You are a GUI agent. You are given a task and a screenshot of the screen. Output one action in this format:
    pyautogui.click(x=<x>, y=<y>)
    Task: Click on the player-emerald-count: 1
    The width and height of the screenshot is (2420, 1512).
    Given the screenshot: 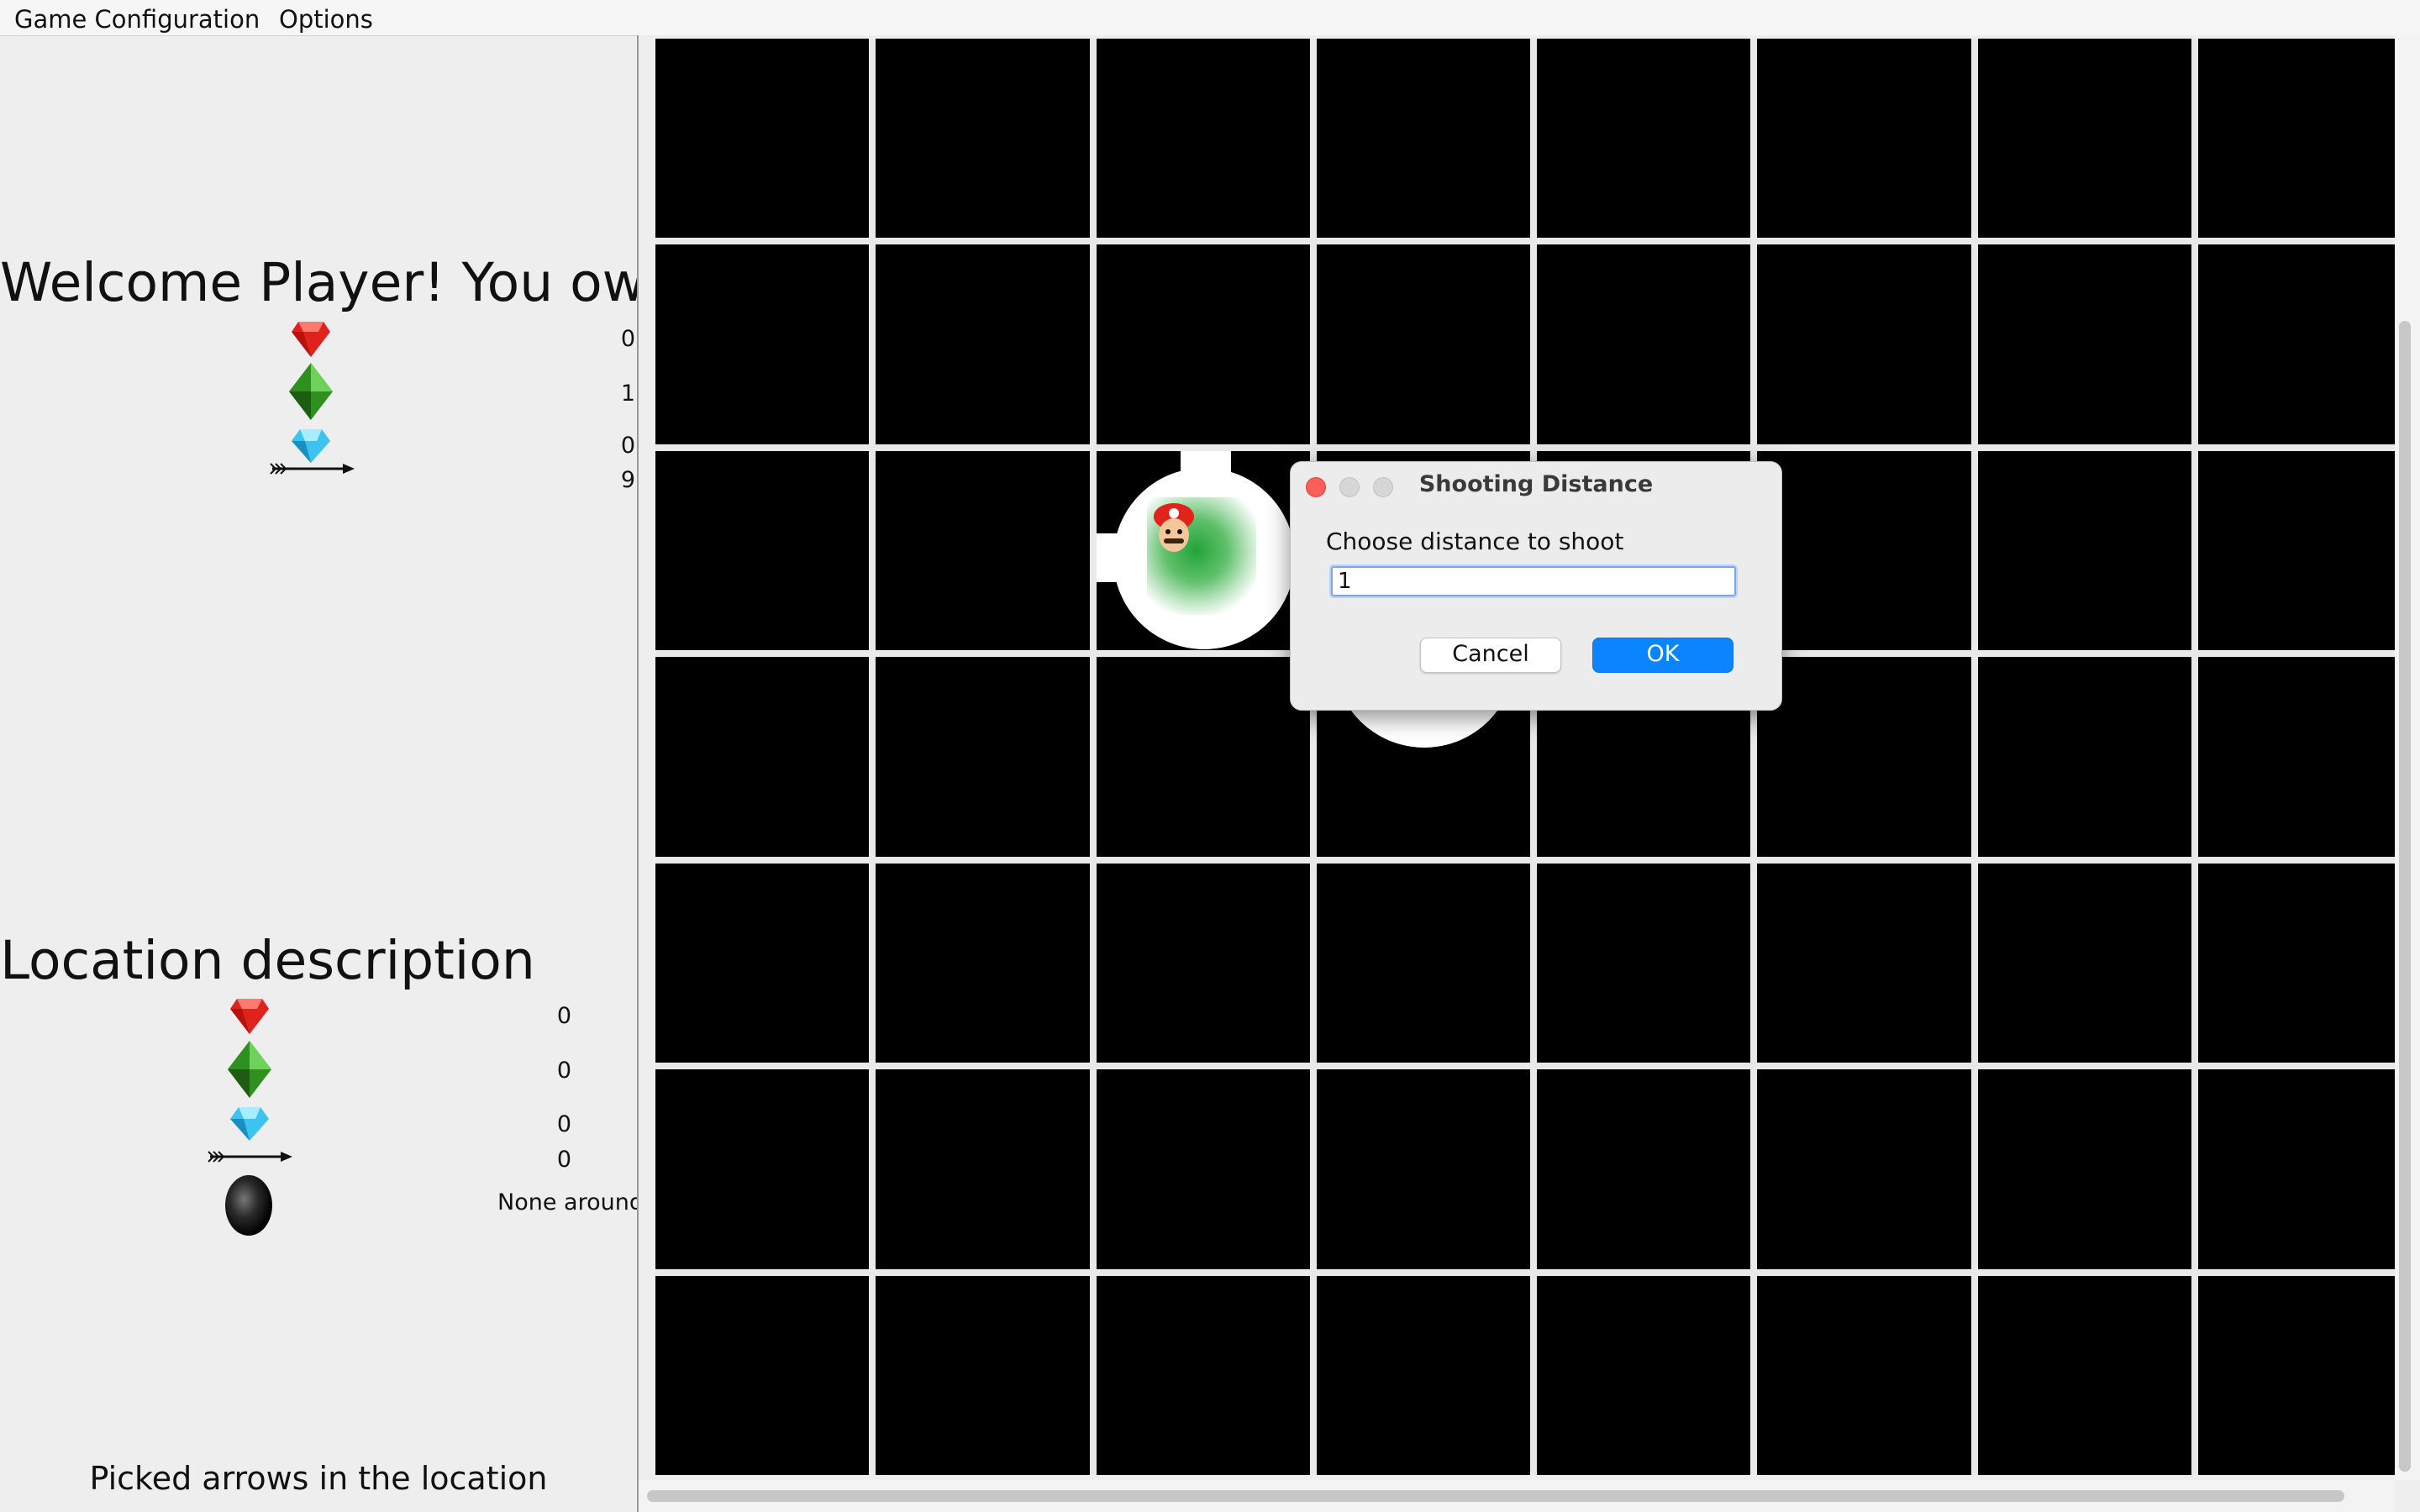 What is the action you would take?
    pyautogui.click(x=628, y=394)
    